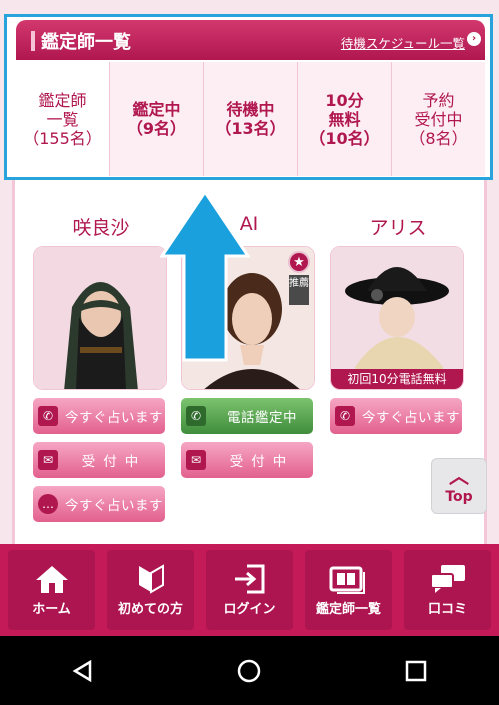 This screenshot has width=499, height=705. I want to click on nav-teller-list: 鑑定師一覧, so click(348, 590).